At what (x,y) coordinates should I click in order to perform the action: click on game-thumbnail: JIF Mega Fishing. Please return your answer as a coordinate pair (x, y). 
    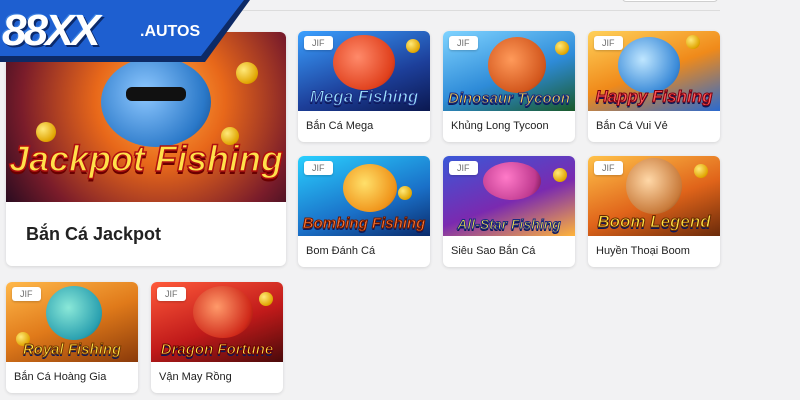
    Looking at the image, I should click on (364, 71).